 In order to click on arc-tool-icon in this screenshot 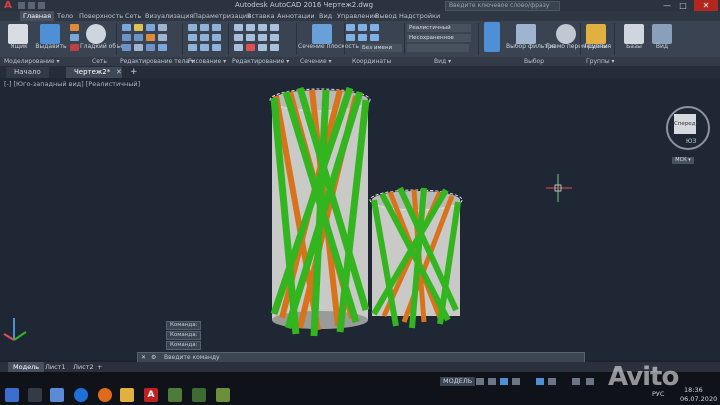, I will do `click(192, 37)`.